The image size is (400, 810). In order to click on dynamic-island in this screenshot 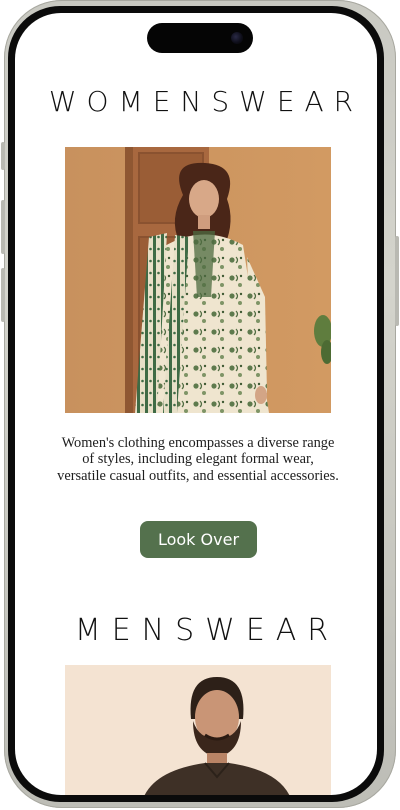, I will do `click(200, 38)`.